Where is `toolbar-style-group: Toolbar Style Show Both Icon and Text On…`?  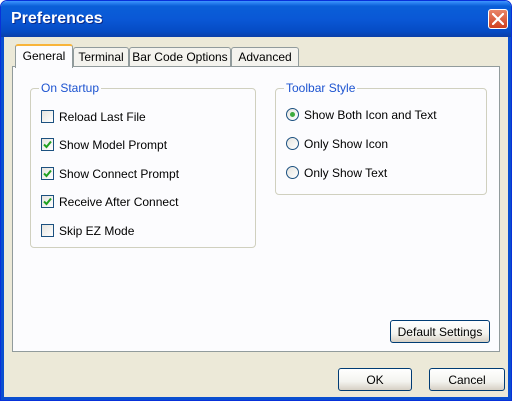 toolbar-style-group: Toolbar Style Show Both Icon and Text On… is located at coordinates (381, 138).